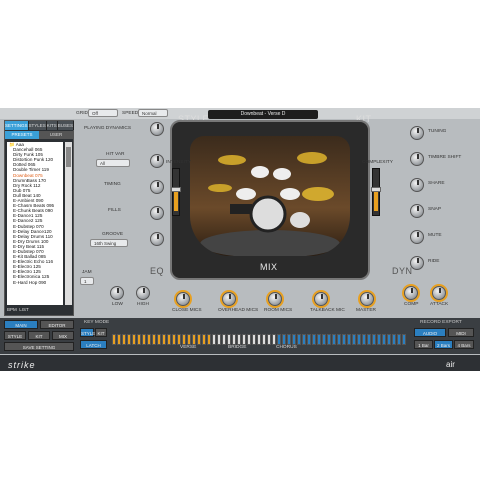  I want to click on midi-button: MIDI, so click(461, 332).